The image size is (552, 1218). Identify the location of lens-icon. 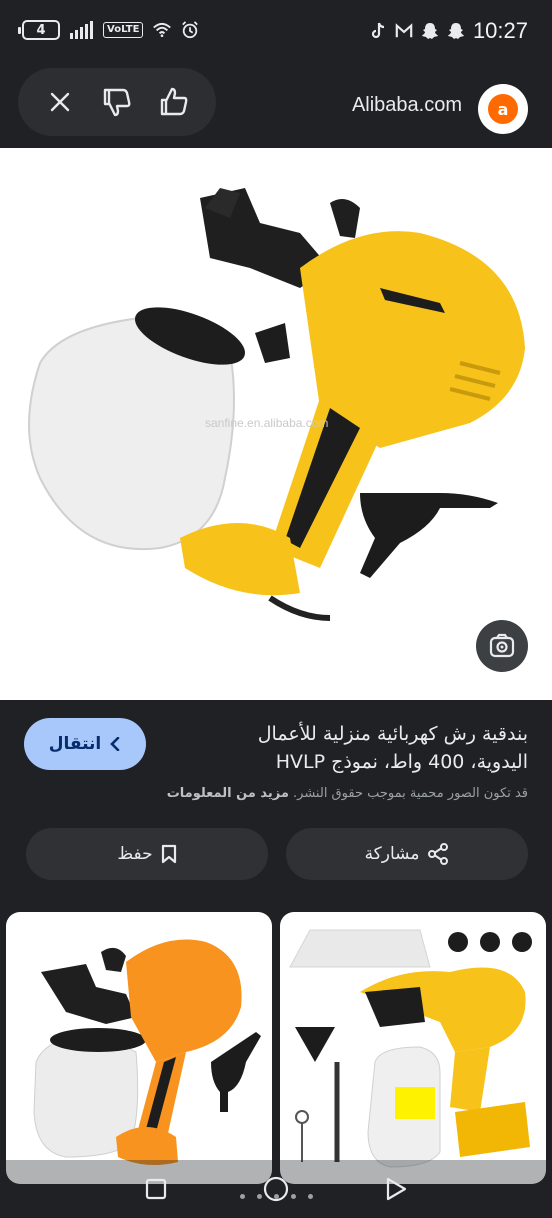
(502, 645).